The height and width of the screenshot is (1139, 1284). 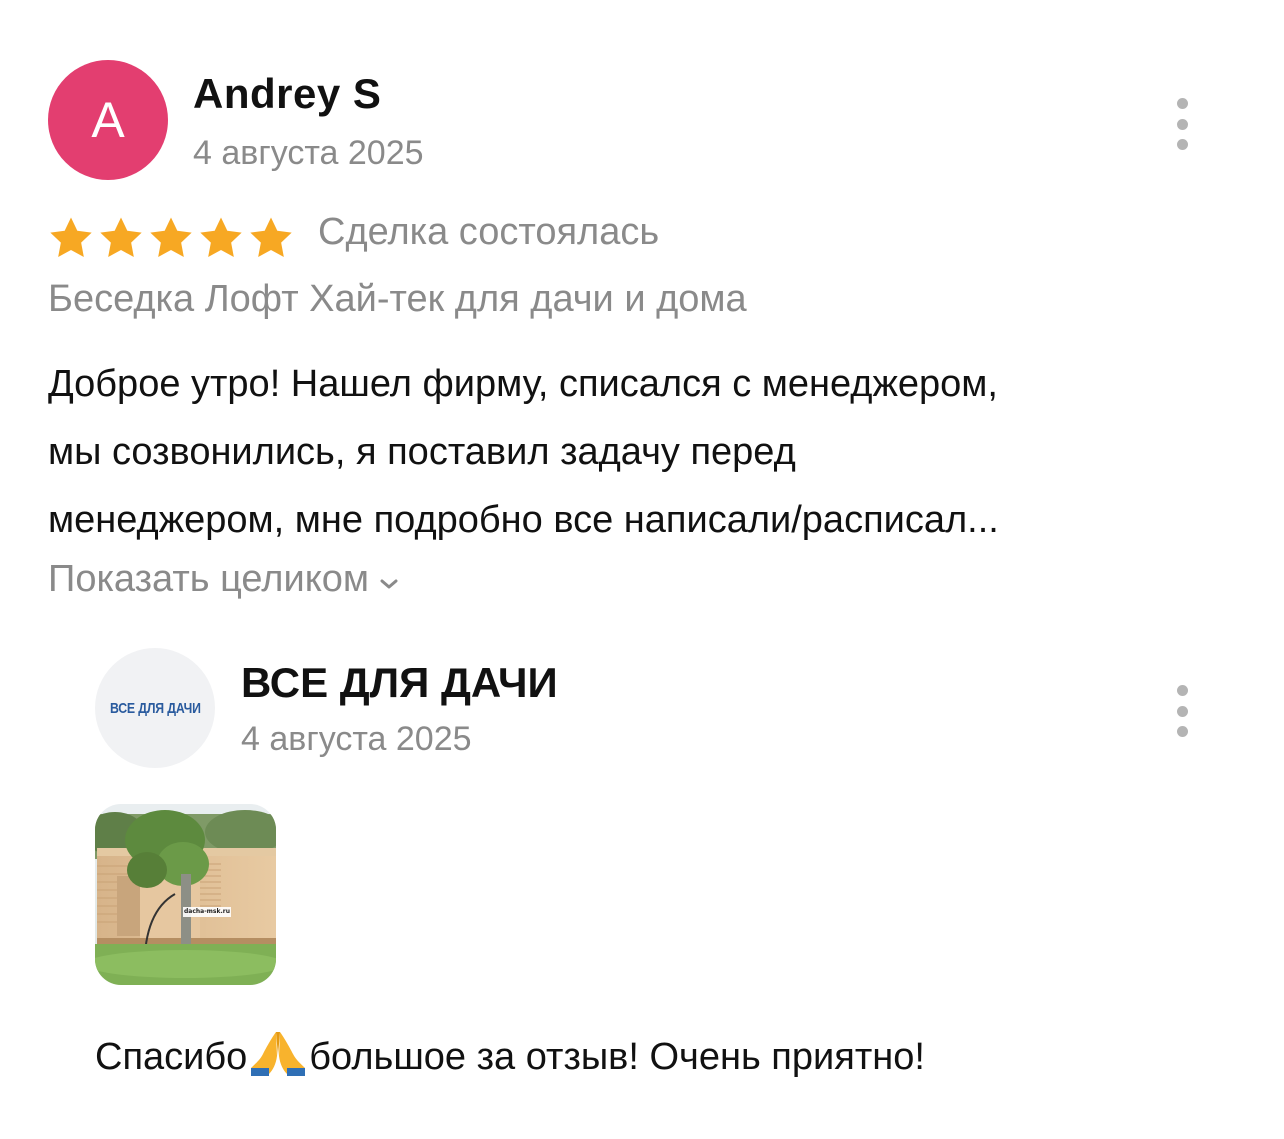 I want to click on deal-status: Сделка состоялась, so click(x=489, y=232).